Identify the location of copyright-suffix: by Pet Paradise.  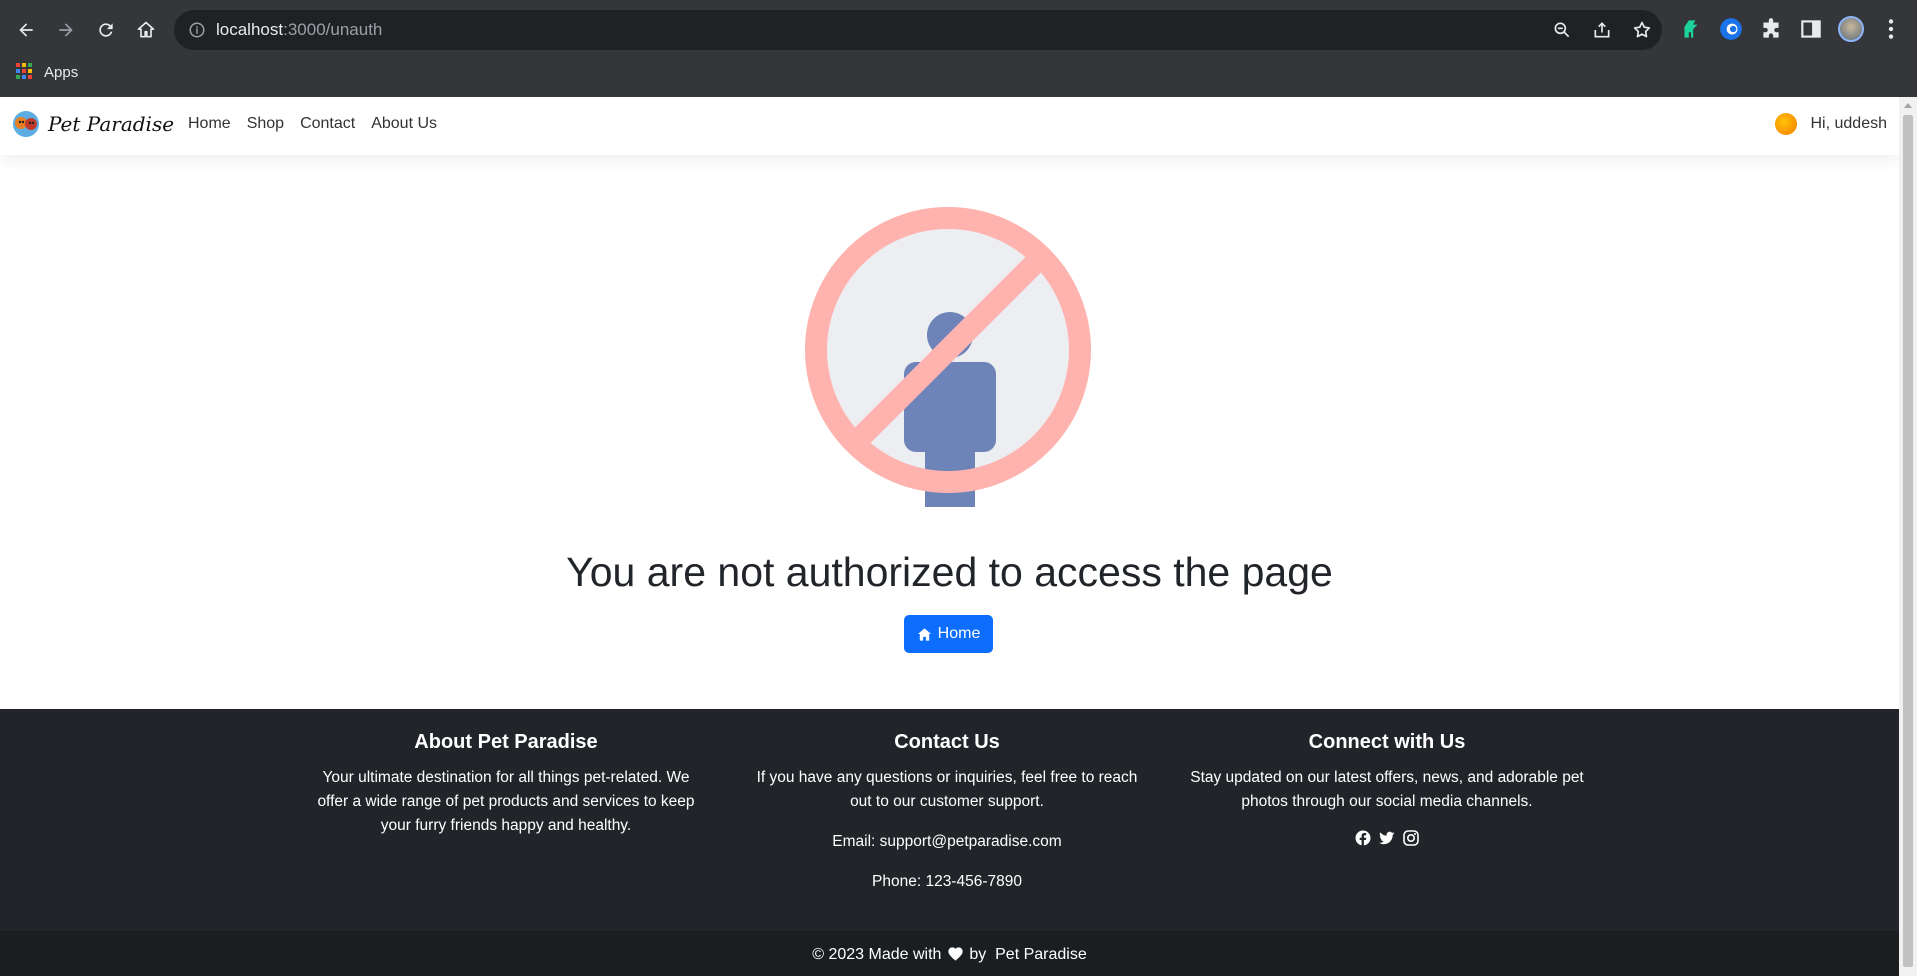
(1028, 954).